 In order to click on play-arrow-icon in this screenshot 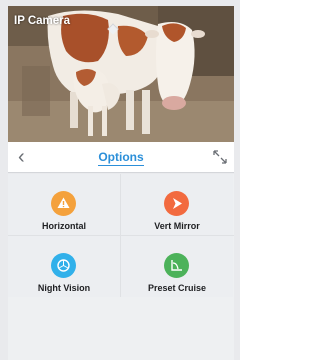, I will do `click(176, 203)`.